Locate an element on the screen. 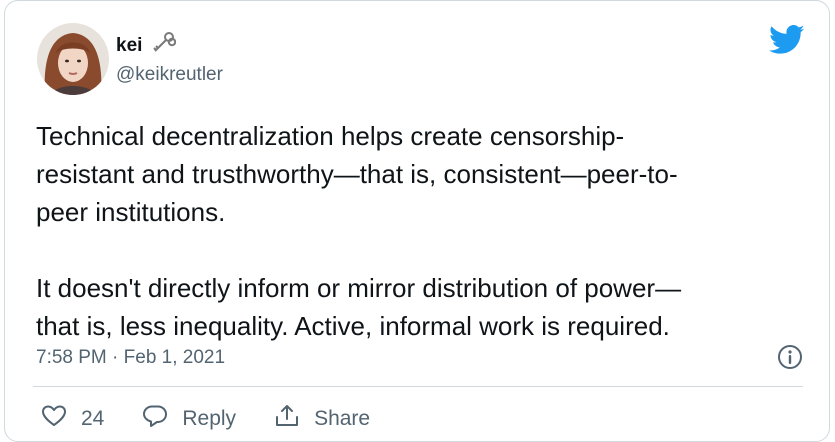 The image size is (835, 442). keys-emoji-icon is located at coordinates (163, 45).